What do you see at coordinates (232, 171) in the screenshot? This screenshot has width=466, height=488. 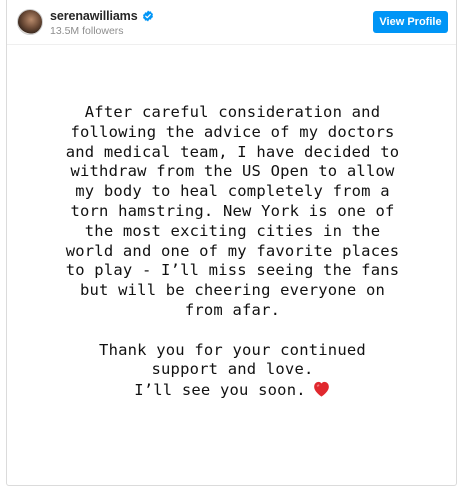 I see `story-line: withdraw from the US Open to allow` at bounding box center [232, 171].